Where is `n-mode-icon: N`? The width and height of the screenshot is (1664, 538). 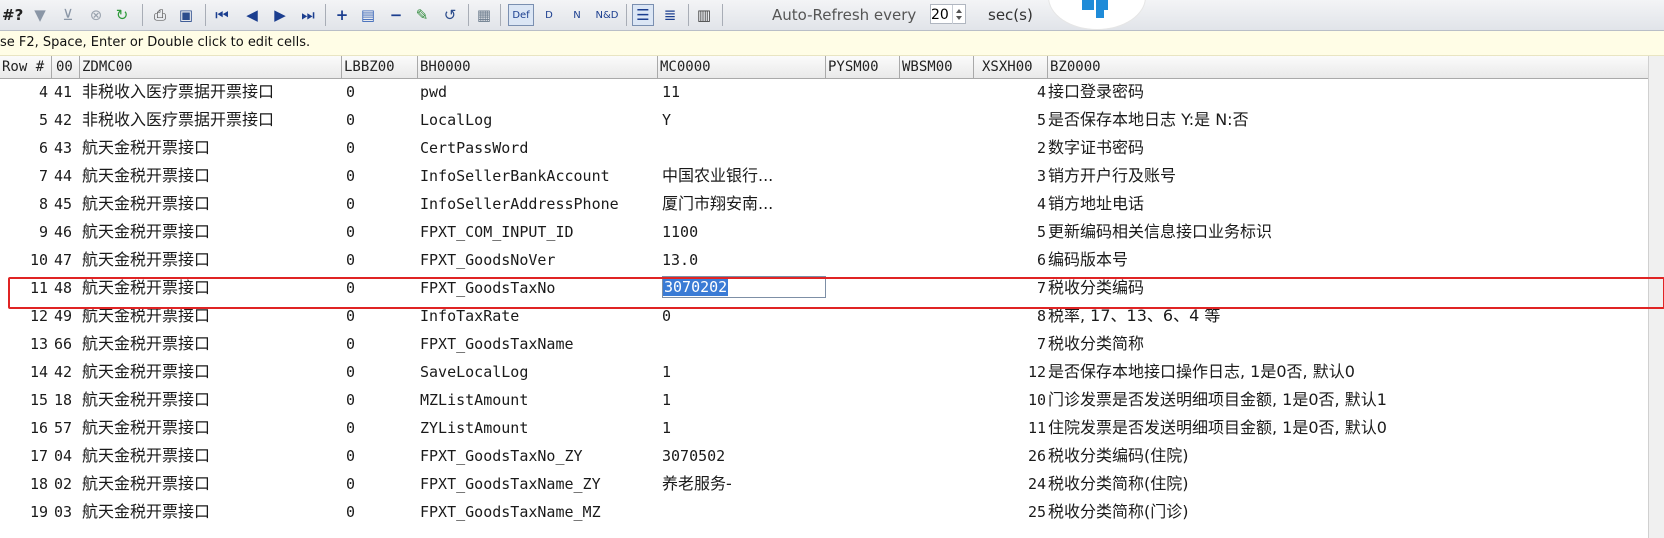 n-mode-icon: N is located at coordinates (577, 15).